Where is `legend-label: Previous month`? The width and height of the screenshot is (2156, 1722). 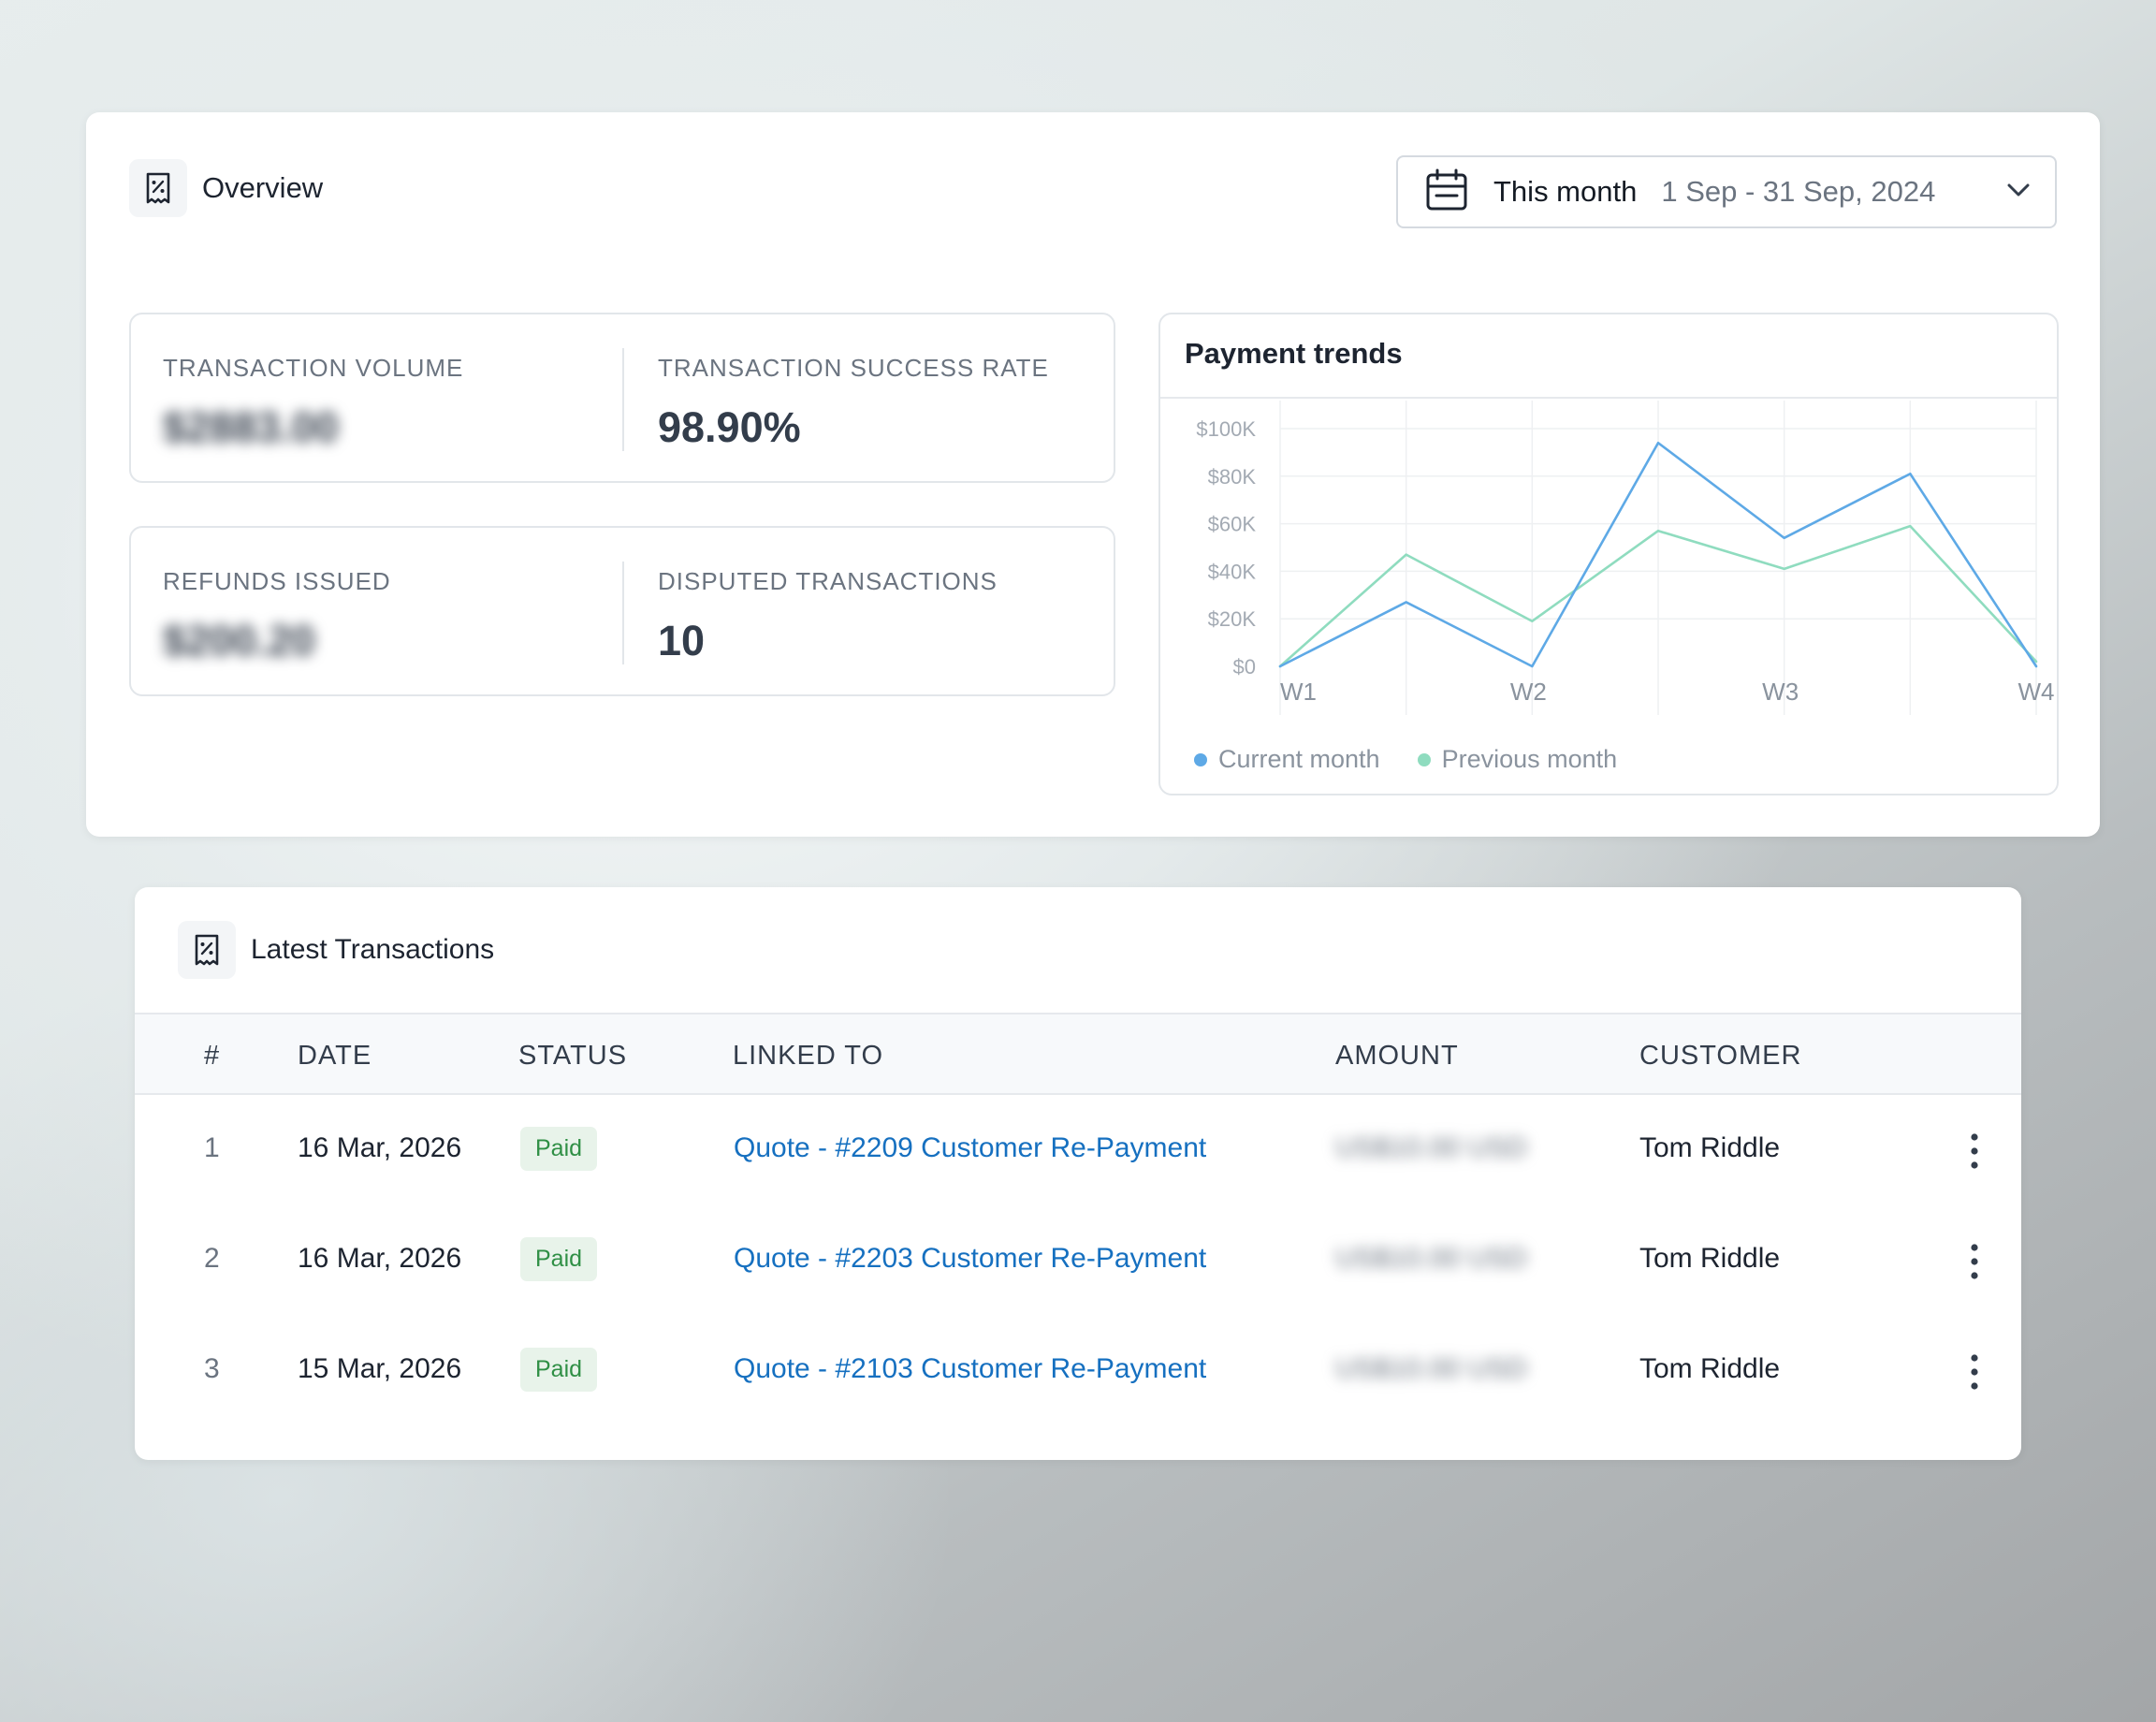
legend-label: Previous month is located at coordinates (1529, 759).